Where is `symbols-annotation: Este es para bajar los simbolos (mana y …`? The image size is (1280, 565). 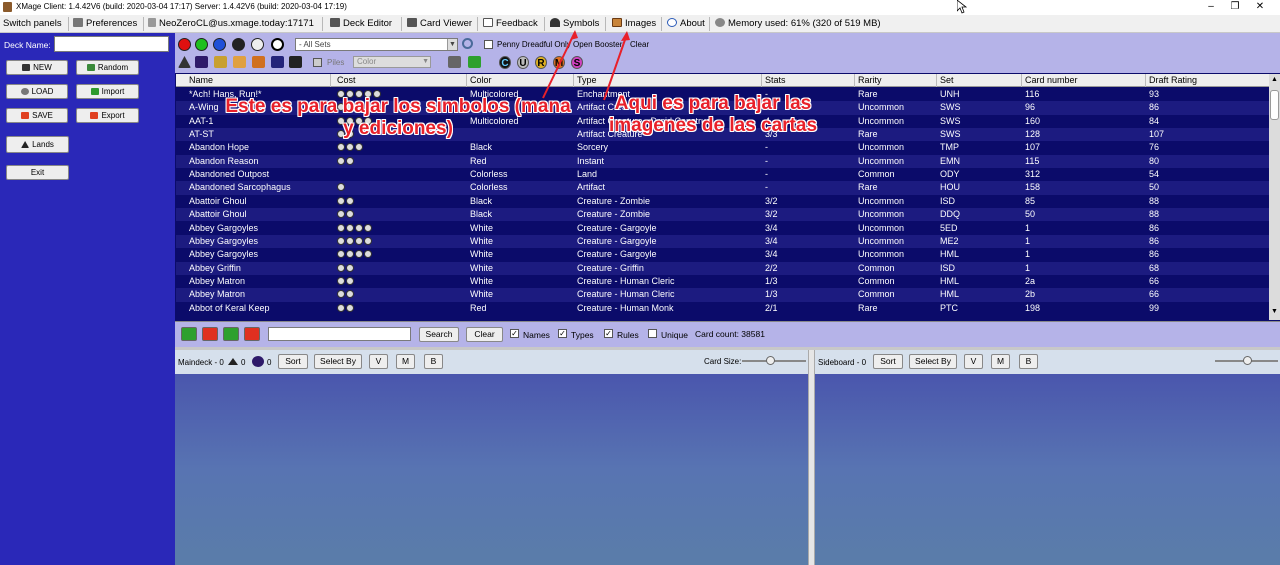 symbols-annotation: Este es para bajar los simbolos (mana y … is located at coordinates (398, 117).